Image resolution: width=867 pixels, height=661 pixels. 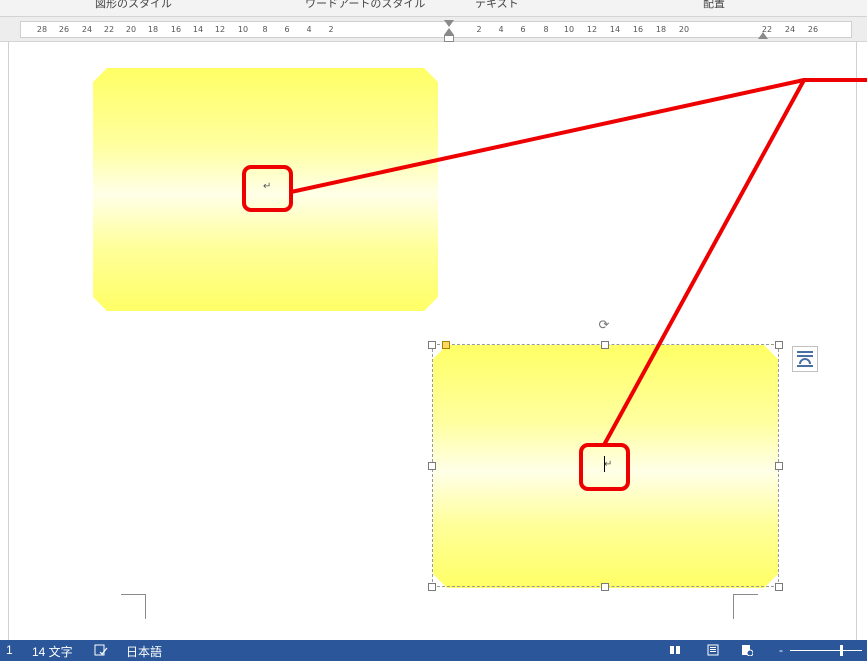 What do you see at coordinates (101, 651) in the screenshot?
I see `proofing-icon` at bounding box center [101, 651].